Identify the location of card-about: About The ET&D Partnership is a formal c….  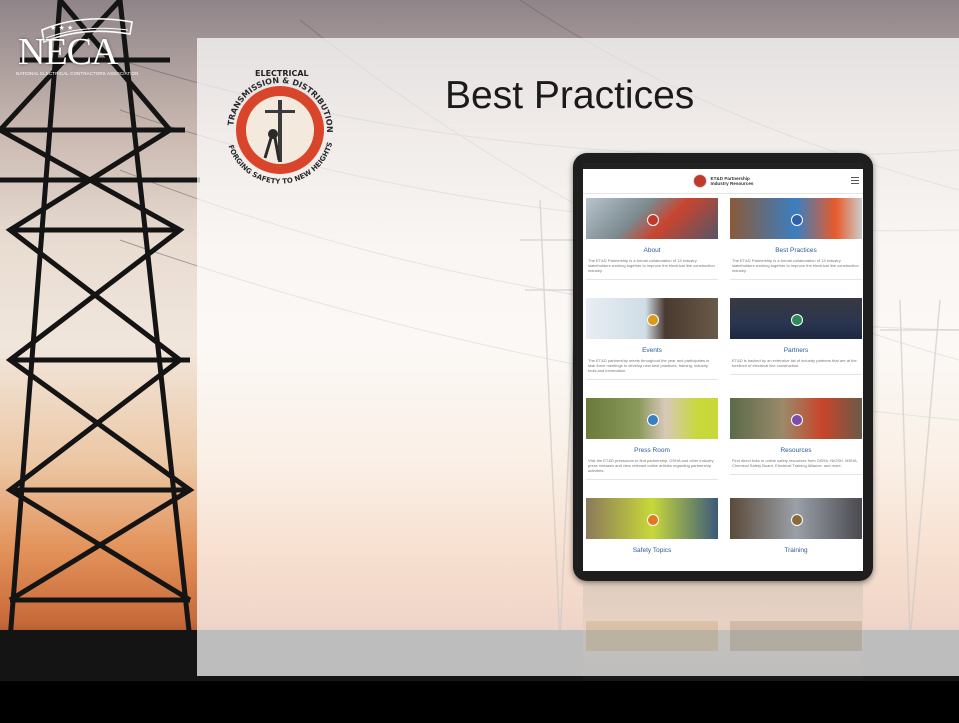
(652, 248).